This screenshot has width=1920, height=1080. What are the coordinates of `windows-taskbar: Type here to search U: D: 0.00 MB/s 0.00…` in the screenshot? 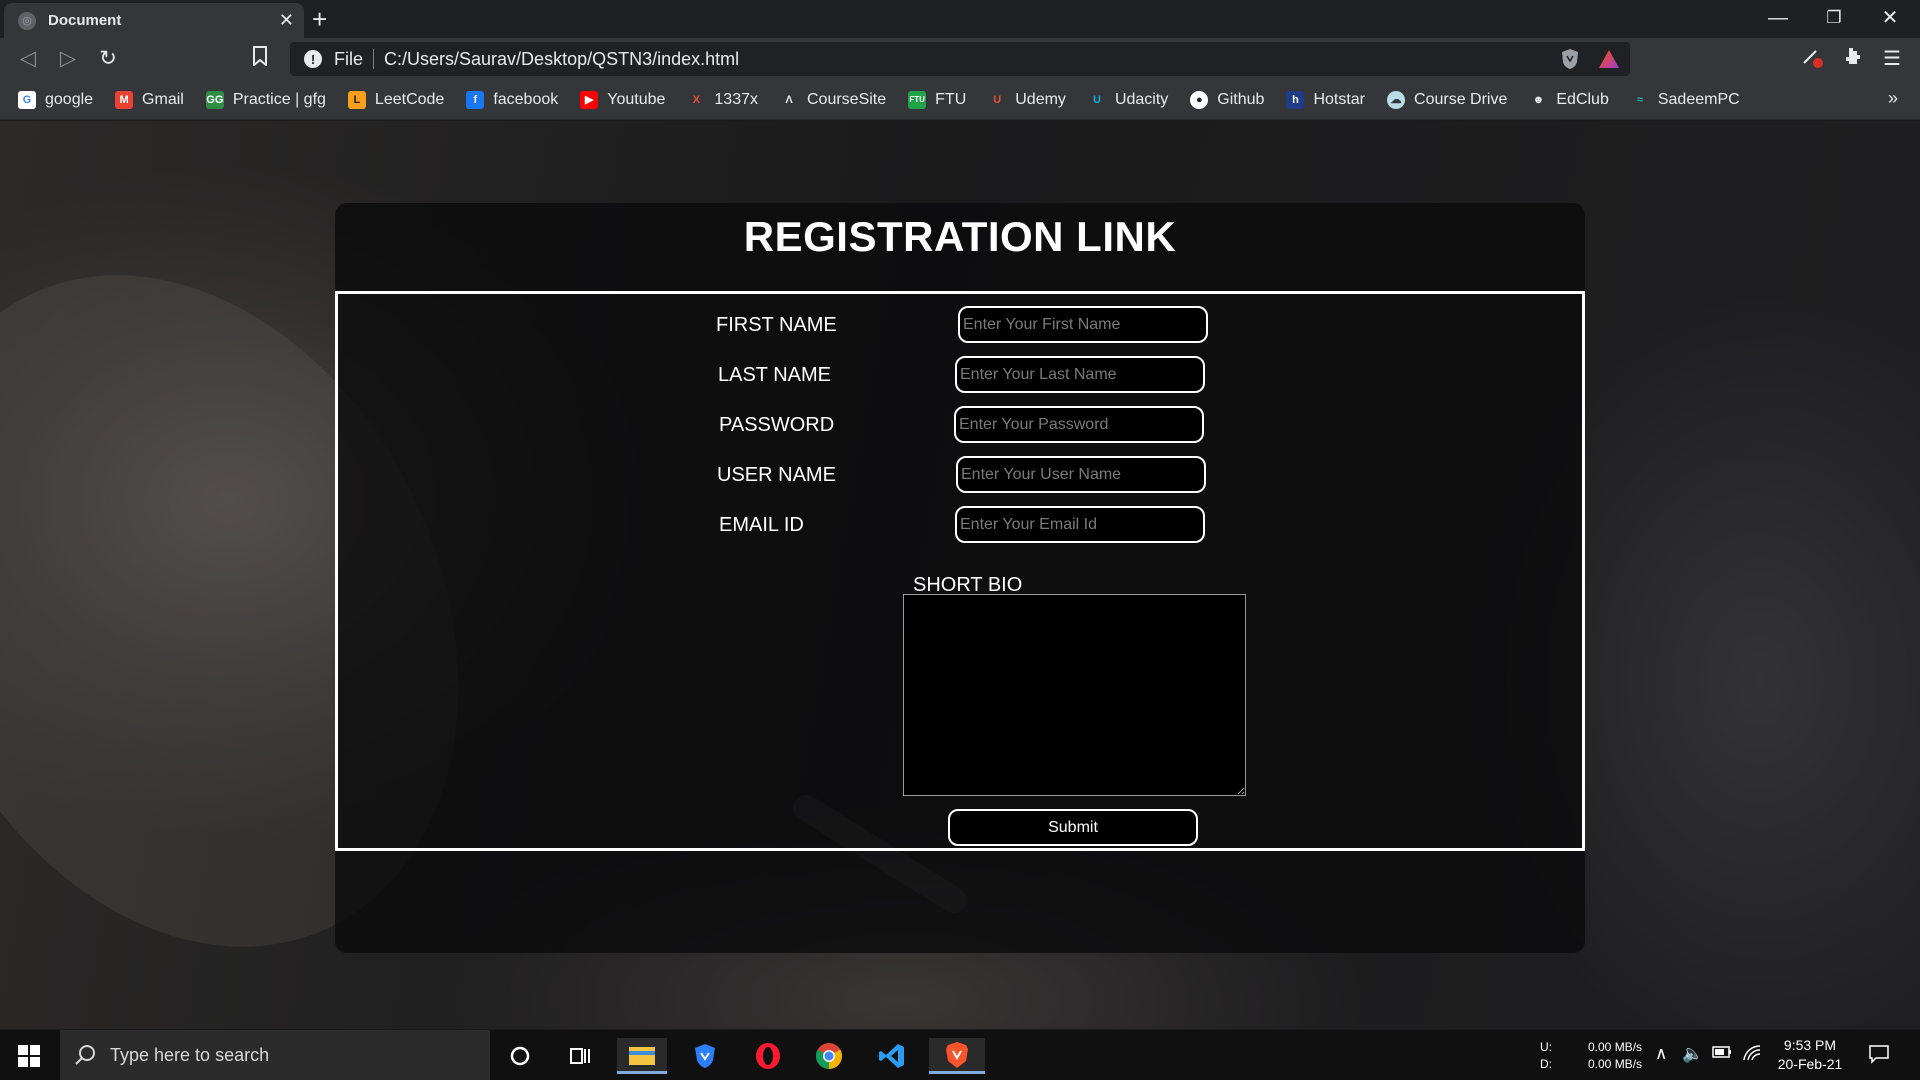 It's located at (960, 1055).